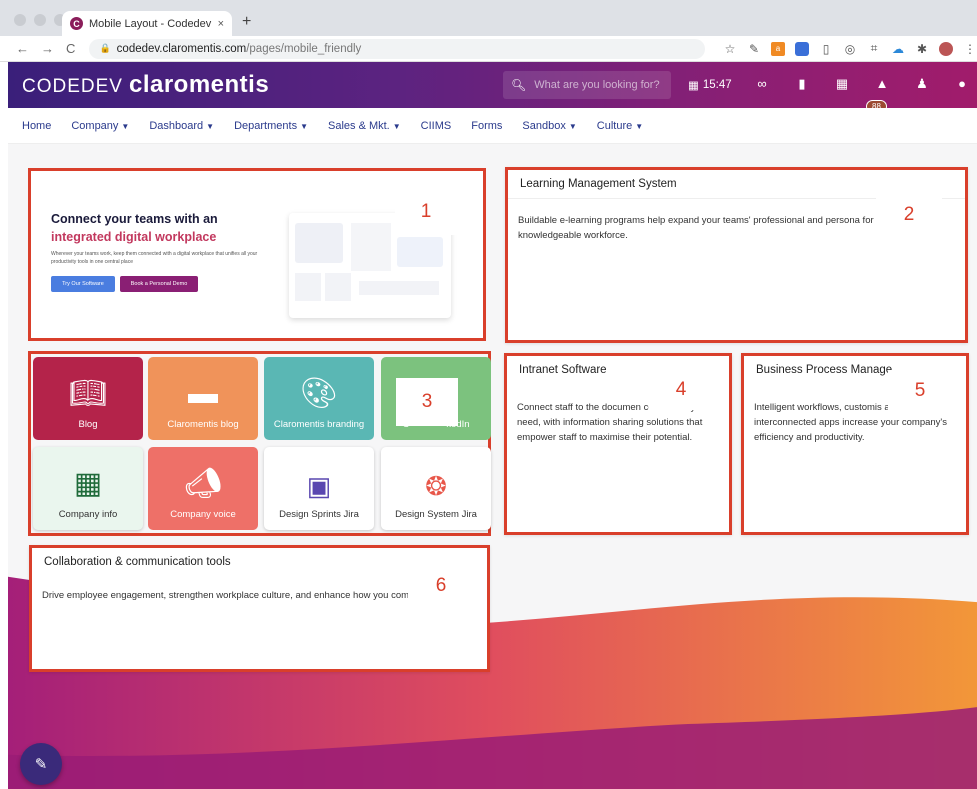 This screenshot has height=789, width=977. Describe the element at coordinates (802, 48) in the screenshot. I see `extension-blue-icon` at that location.